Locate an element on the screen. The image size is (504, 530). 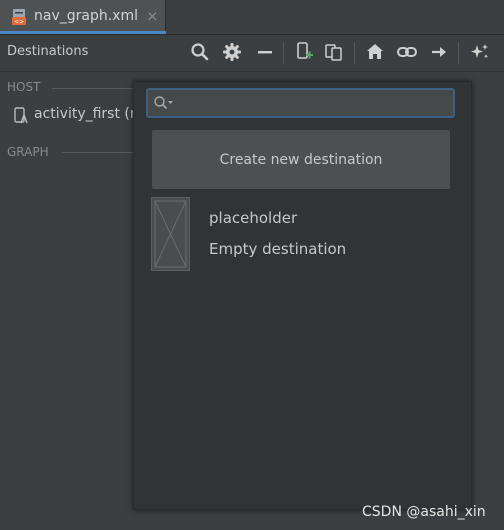
graph-section-label: GRAPH is located at coordinates (28, 152).